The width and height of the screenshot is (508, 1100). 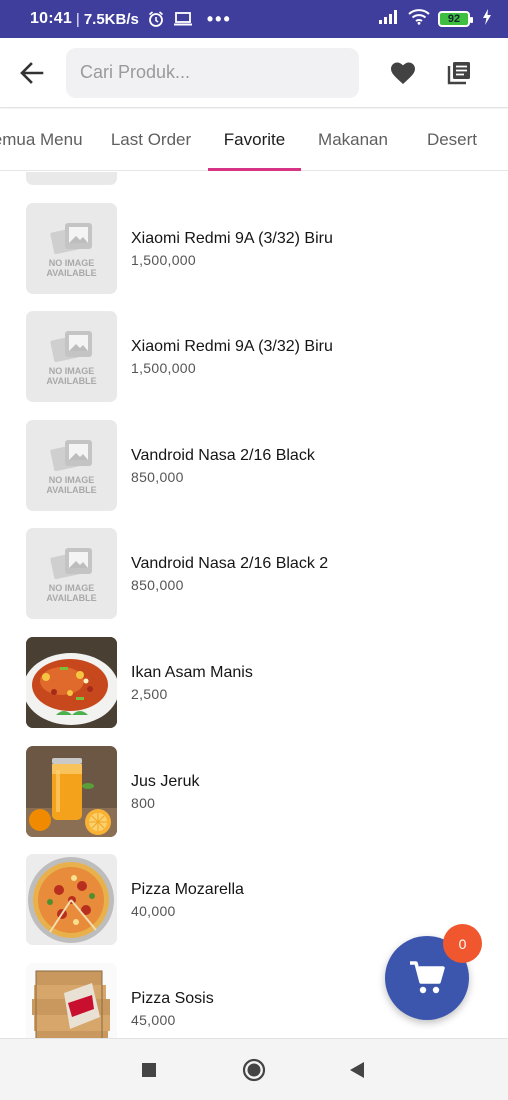 I want to click on fish-dish-photo, so click(x=71, y=682).